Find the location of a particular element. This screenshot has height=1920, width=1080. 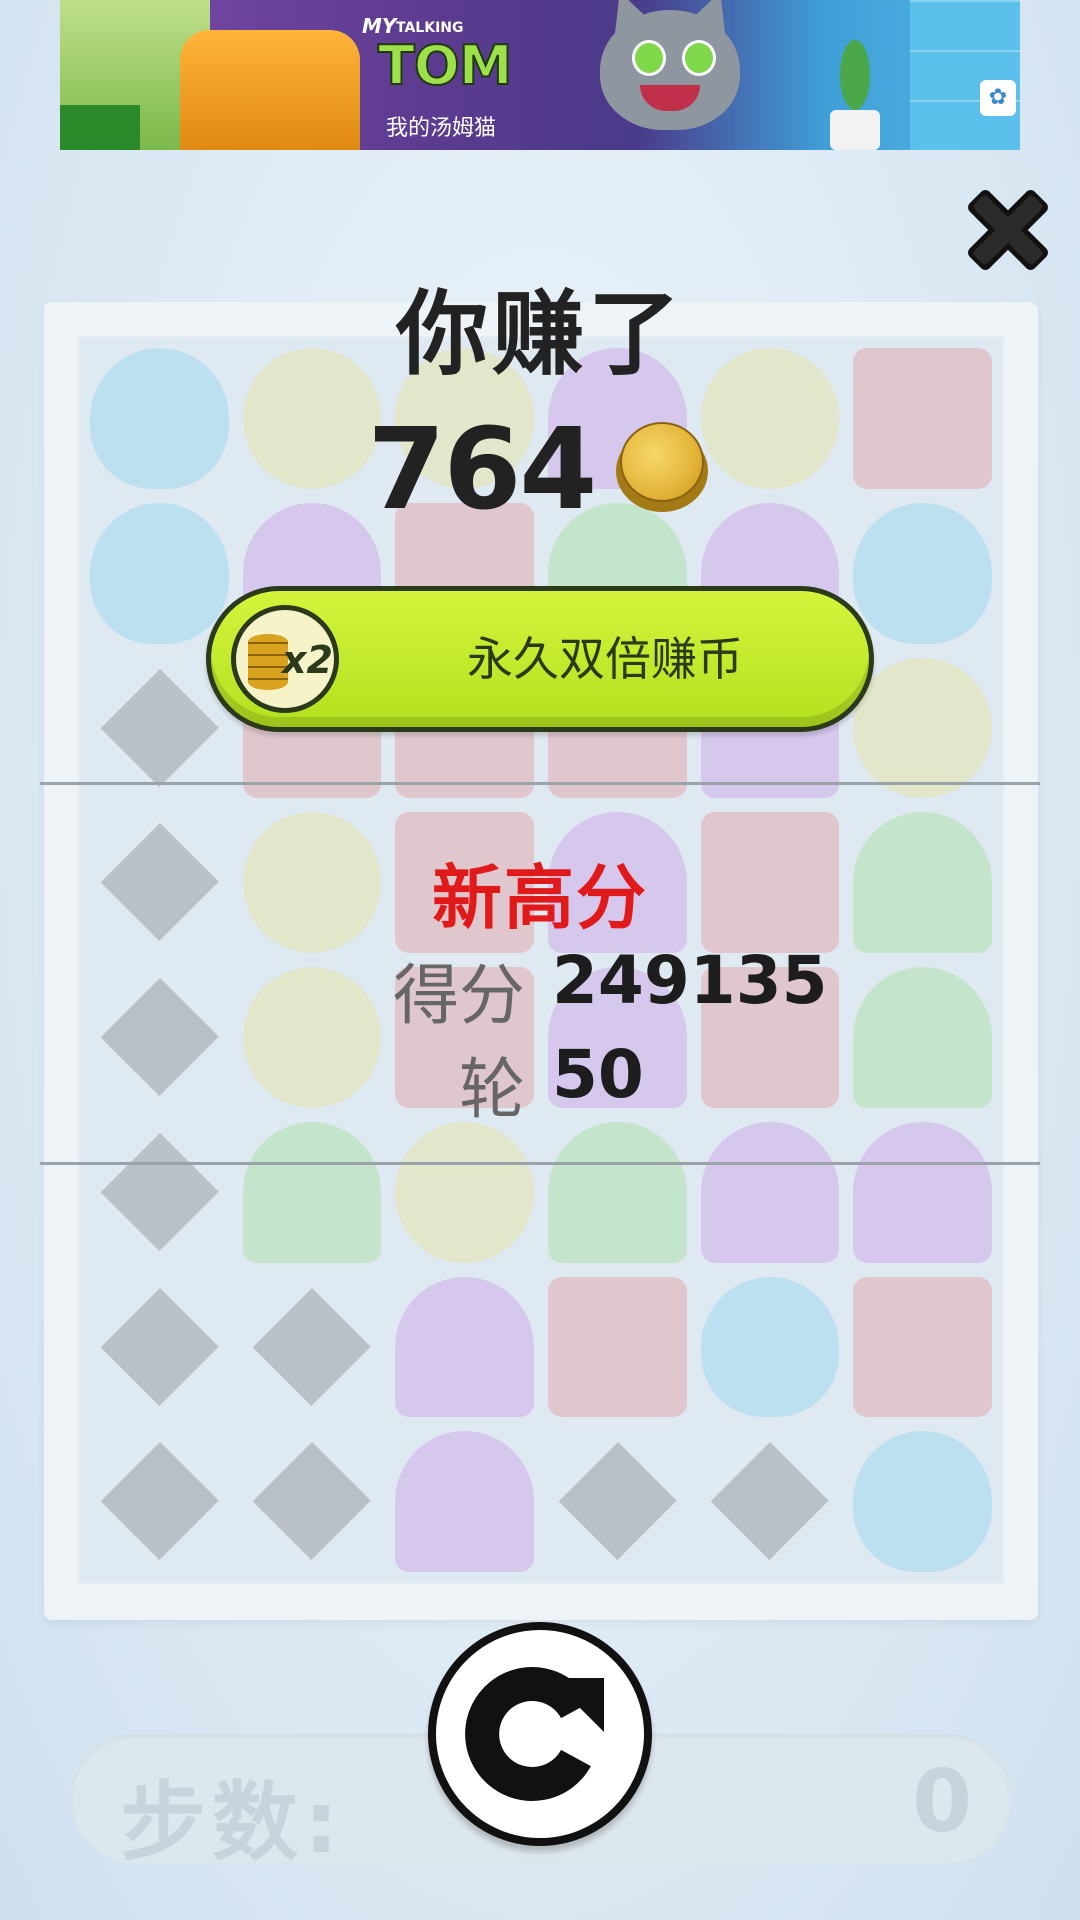

ad-cat-image is located at coordinates (670, 75).